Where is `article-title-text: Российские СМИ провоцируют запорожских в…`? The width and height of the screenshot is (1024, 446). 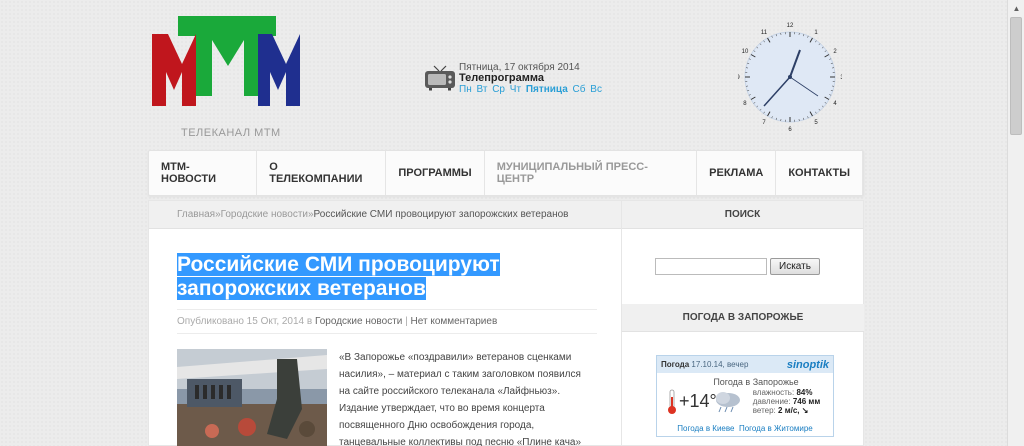
article-title-text: Российские СМИ провоцируют запорожских в… is located at coordinates (338, 276).